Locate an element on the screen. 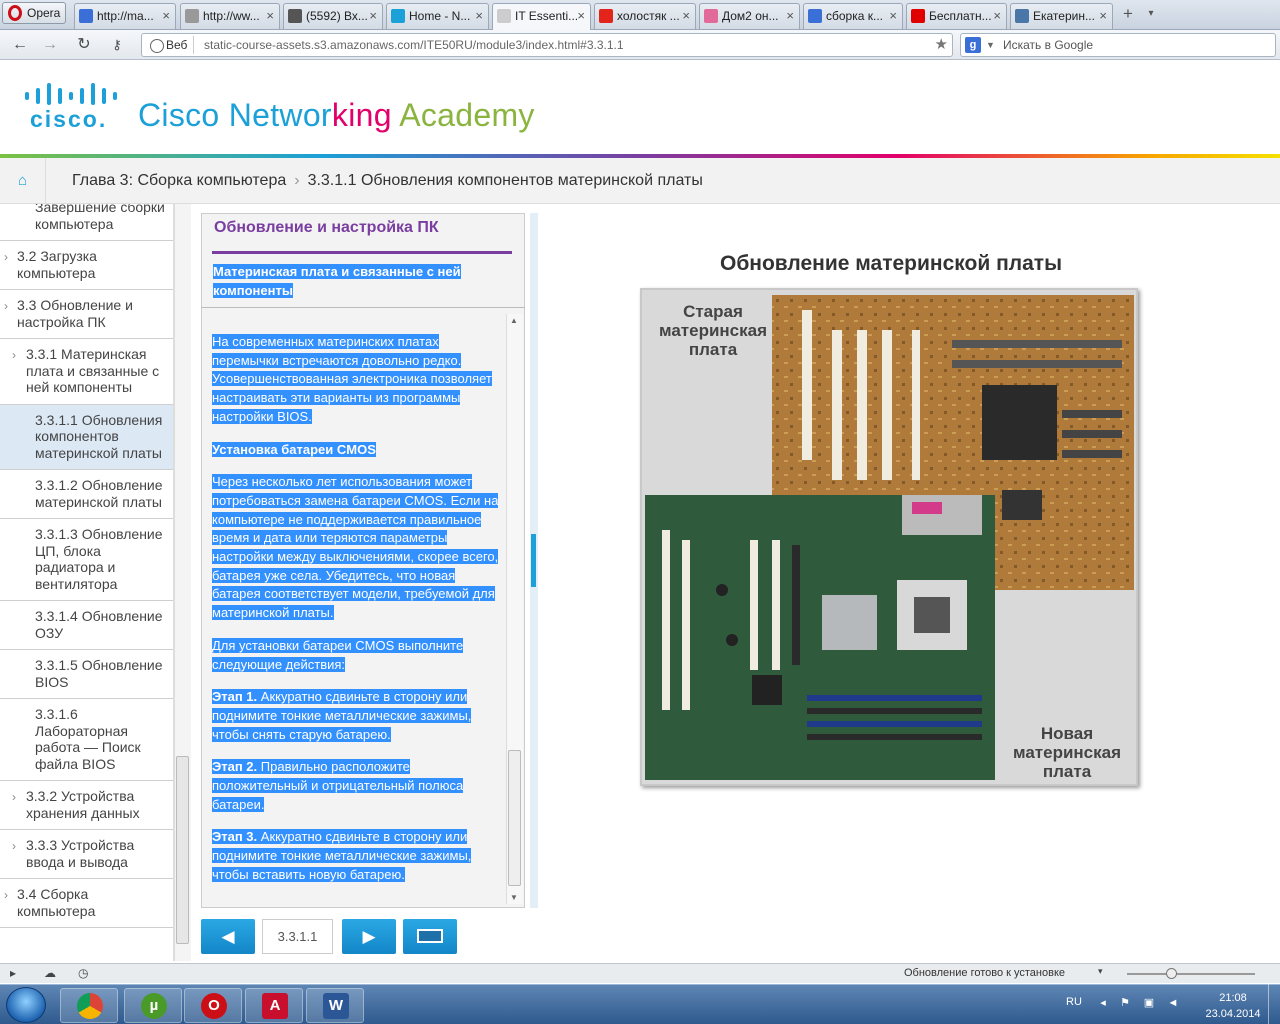  browser-tab: сборка к... × is located at coordinates (853, 16).